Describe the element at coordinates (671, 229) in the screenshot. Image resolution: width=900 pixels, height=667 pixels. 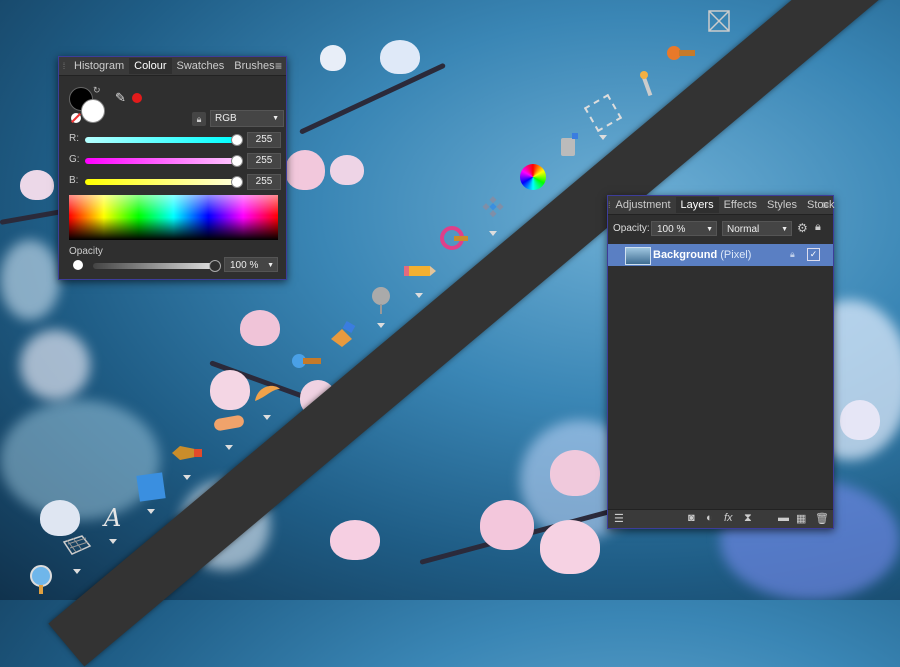
I see `layer-opacity-value: 100 %` at that location.